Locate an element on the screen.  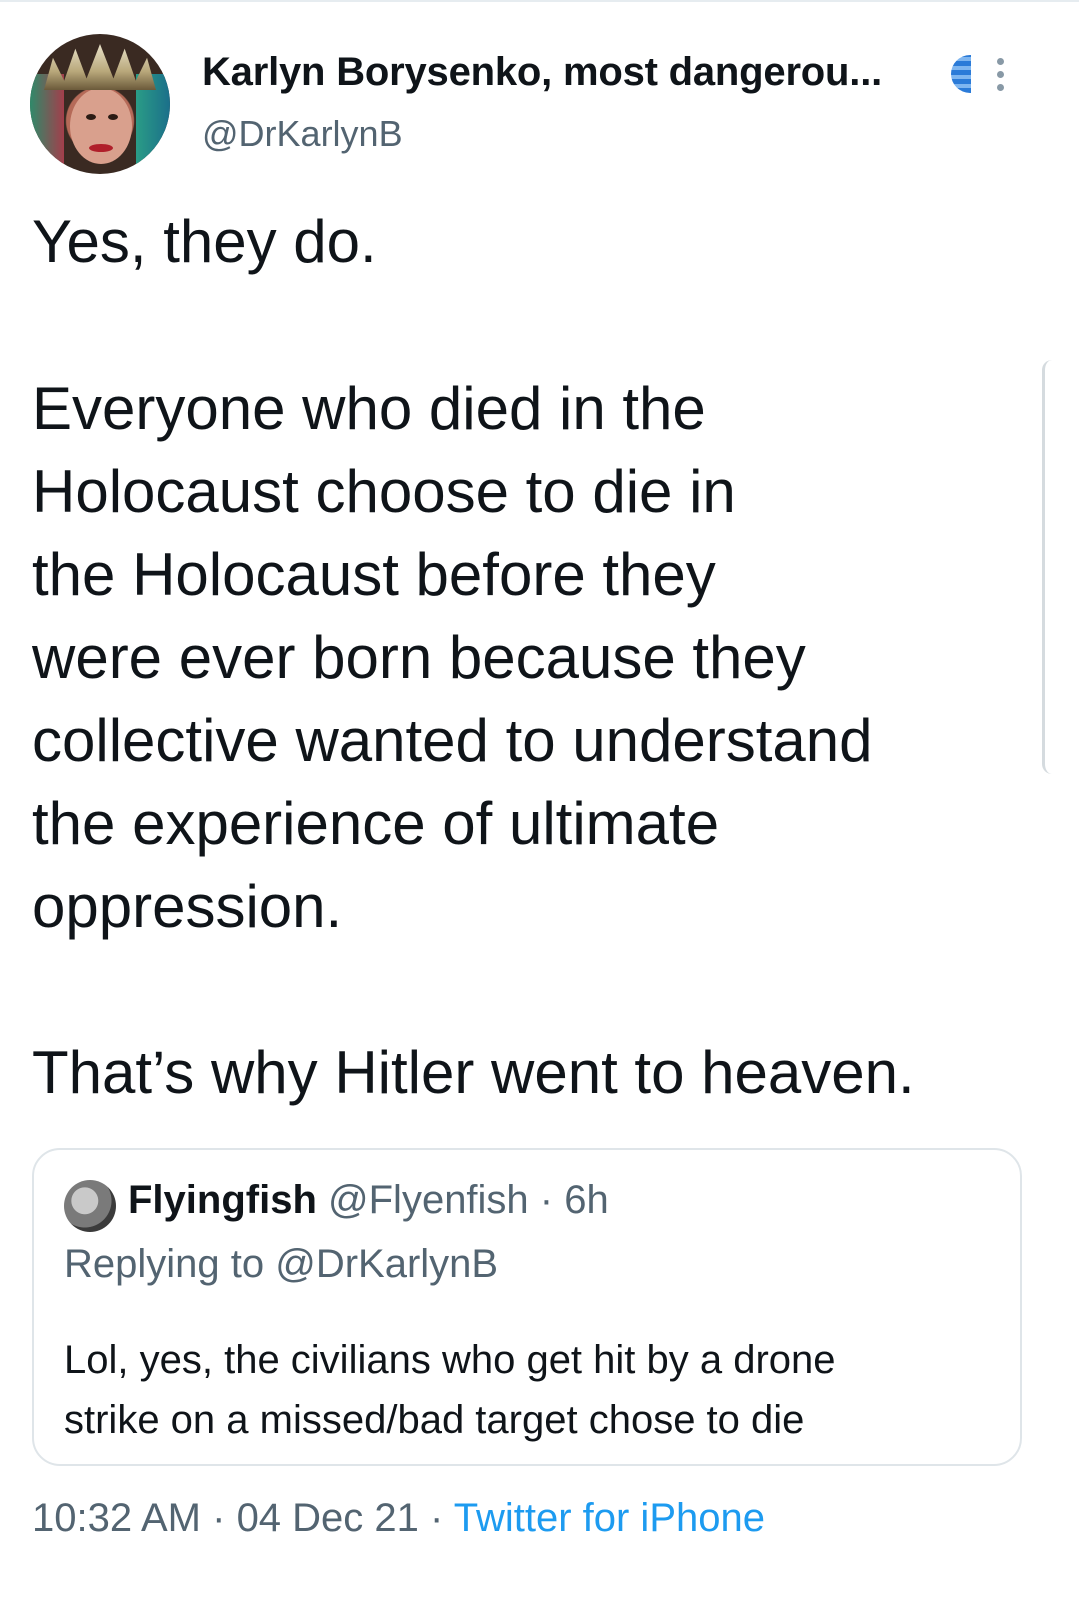
avatar-lips is located at coordinates (101, 148).